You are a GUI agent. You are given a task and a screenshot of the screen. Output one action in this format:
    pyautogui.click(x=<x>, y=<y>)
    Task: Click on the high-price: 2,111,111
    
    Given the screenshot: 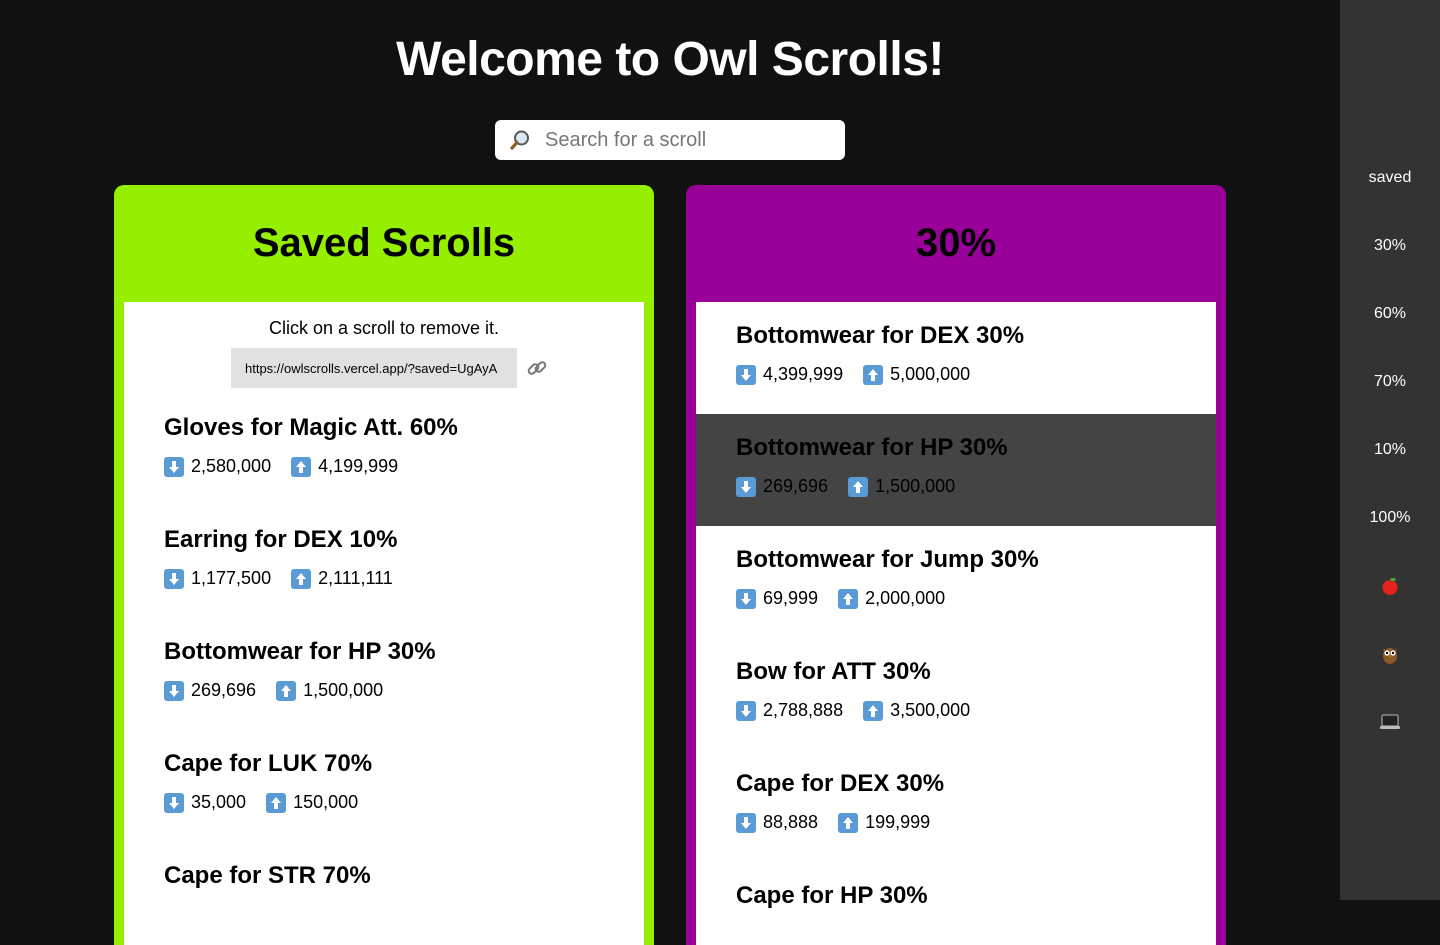 What is the action you would take?
    pyautogui.click(x=342, y=578)
    